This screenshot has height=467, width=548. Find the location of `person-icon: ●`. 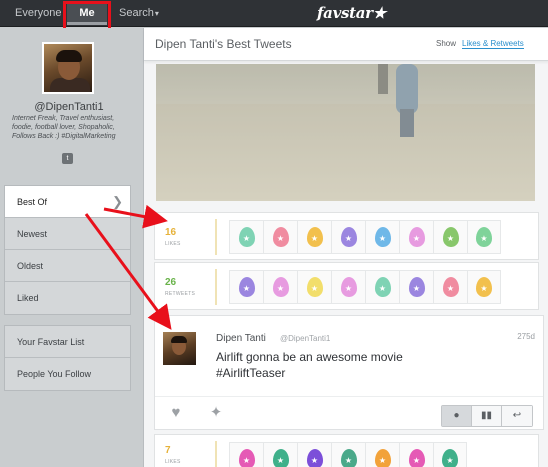

person-icon: ● is located at coordinates (457, 416).